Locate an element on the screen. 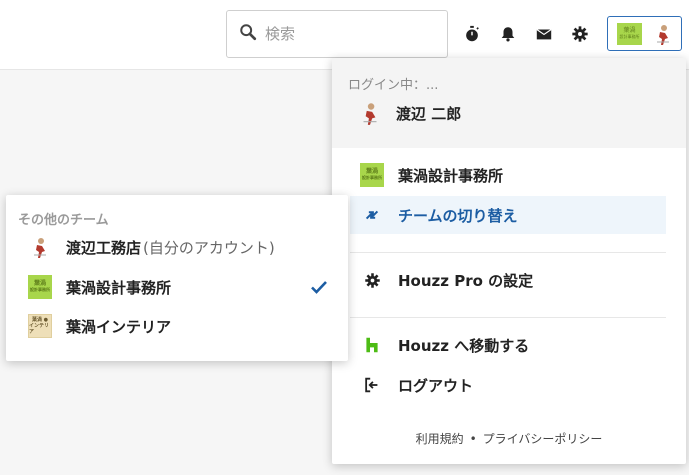 The image size is (689, 475). dropdown-footer: 利用規約 • プライバシーポリシー is located at coordinates (509, 438).